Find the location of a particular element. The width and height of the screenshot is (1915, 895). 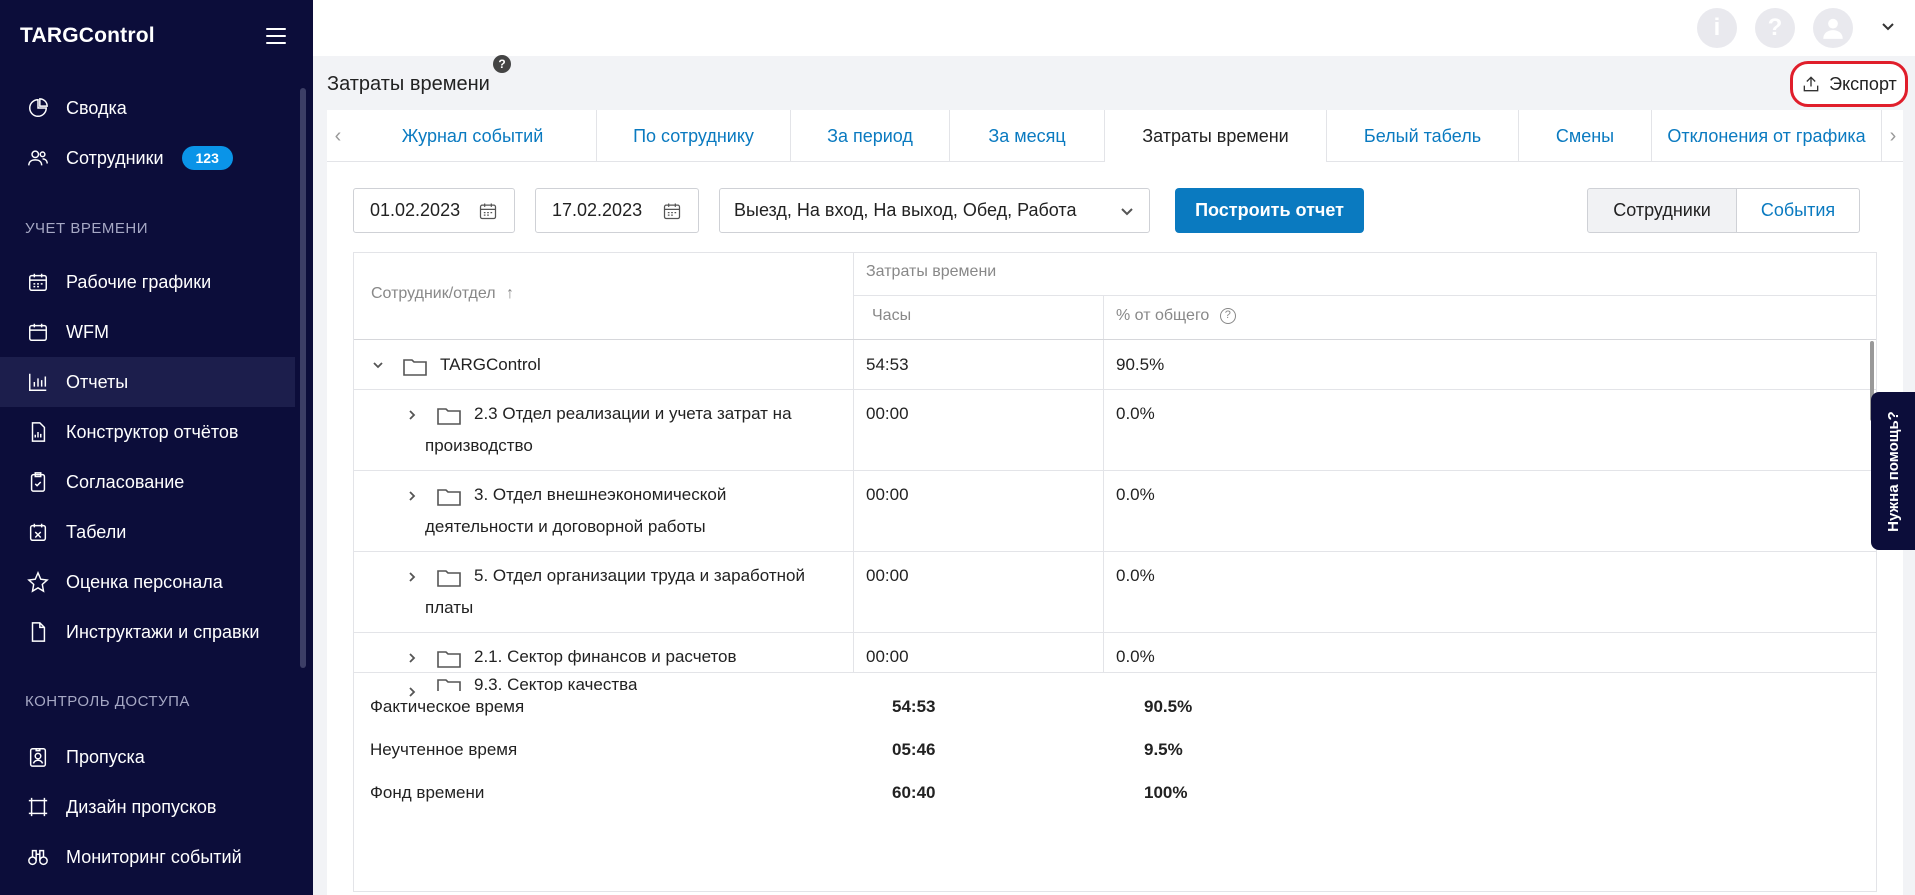

date-to-value: 17.02.2023 is located at coordinates (597, 210).